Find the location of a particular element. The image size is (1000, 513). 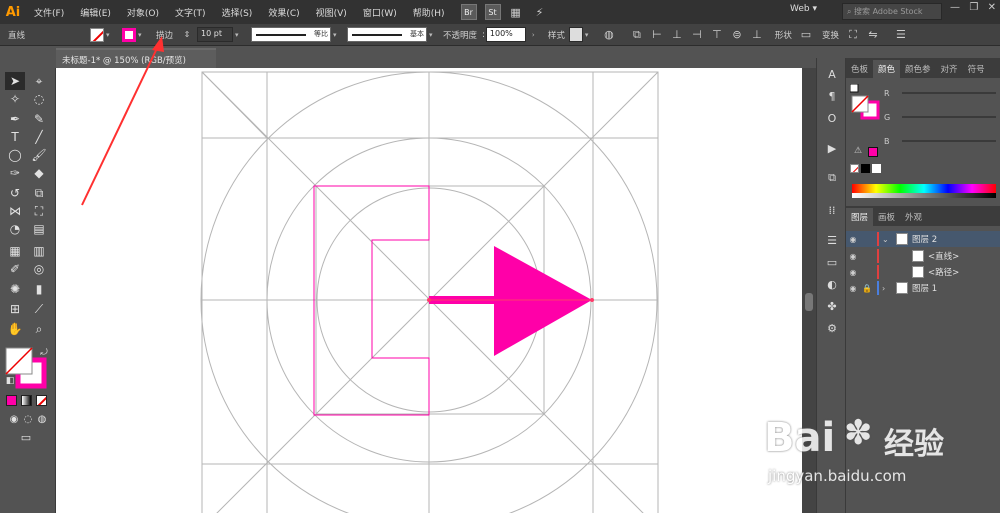

baidu-watermark: Bai ✽ 经验 jingyan.baidu.com is located at coordinates (880, 455).